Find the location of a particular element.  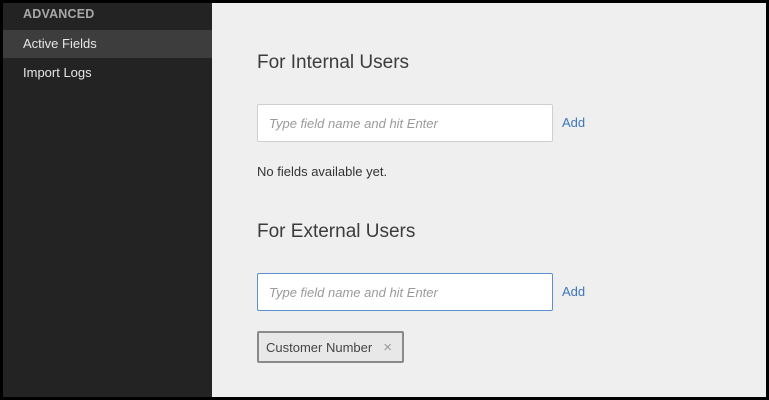

field-tag-label: Customer Number is located at coordinates (319, 347).